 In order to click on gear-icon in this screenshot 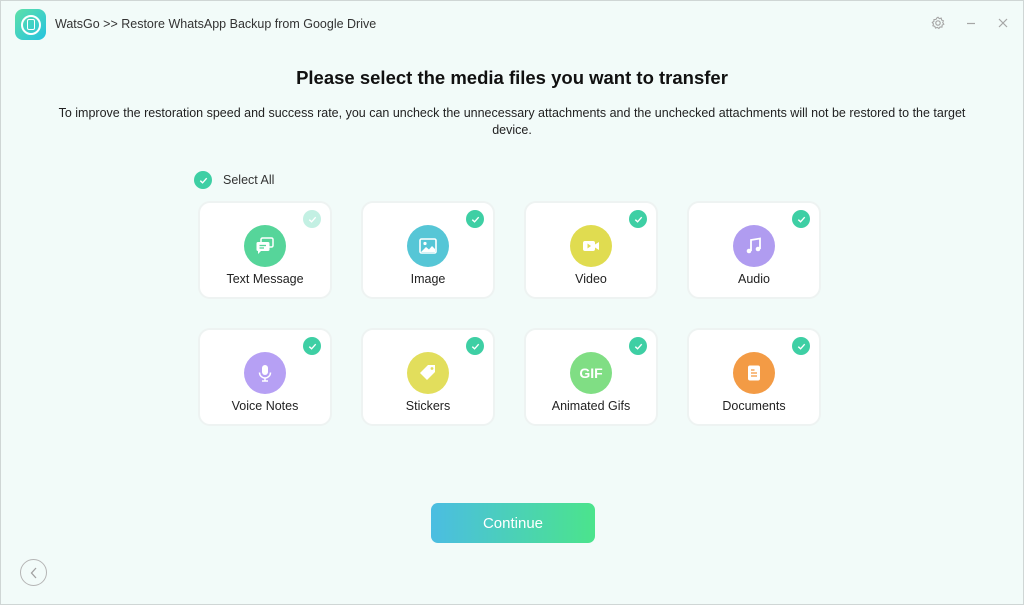, I will do `click(938, 23)`.